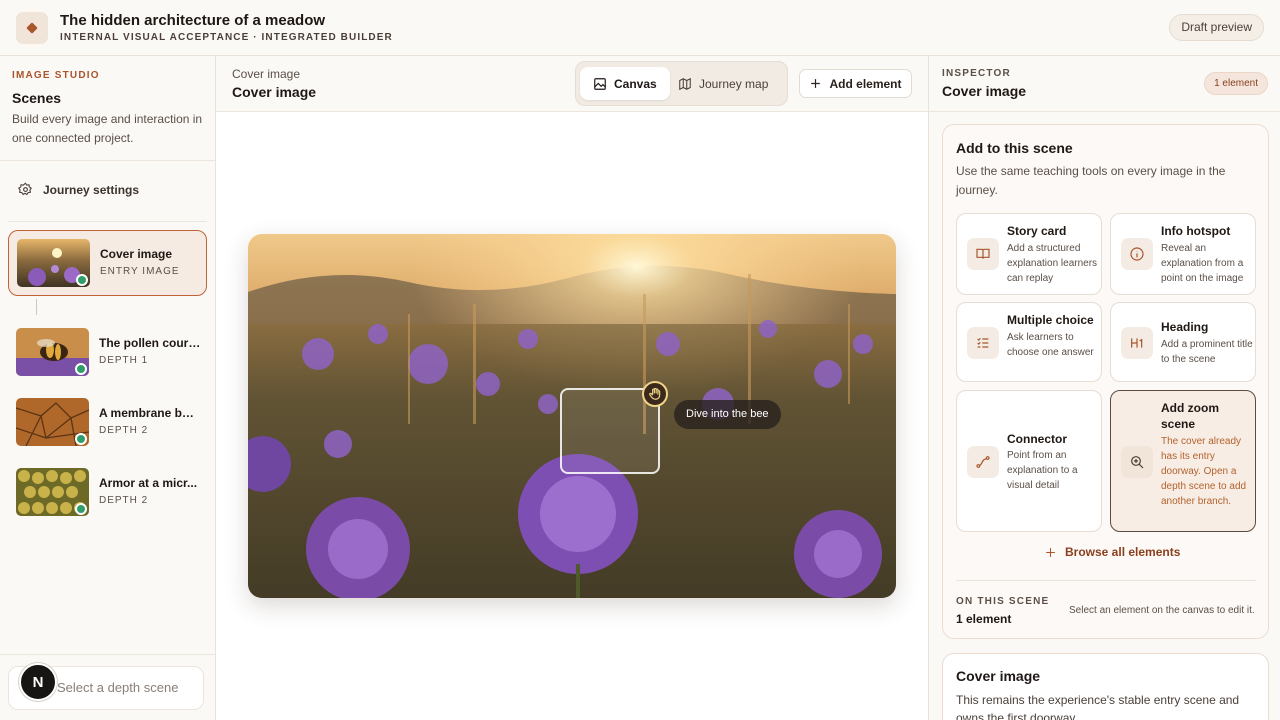 The image size is (1280, 720). Describe the element at coordinates (984, 619) in the screenshot. I see `on-scene-count: 1 element` at that location.